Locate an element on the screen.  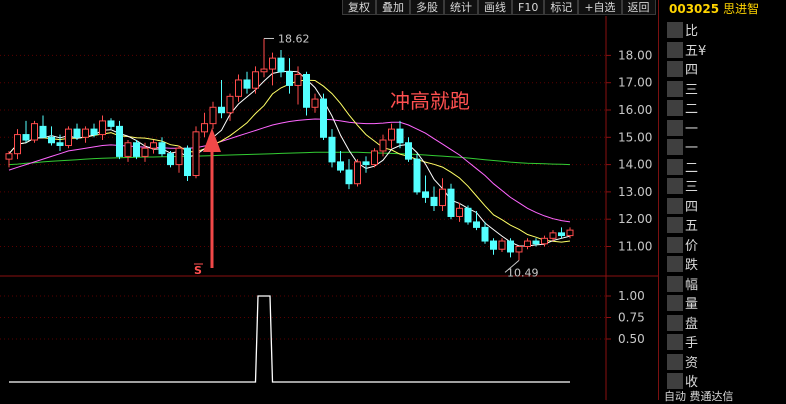
toolbar-button-6: 标记 is located at coordinates (561, 7).